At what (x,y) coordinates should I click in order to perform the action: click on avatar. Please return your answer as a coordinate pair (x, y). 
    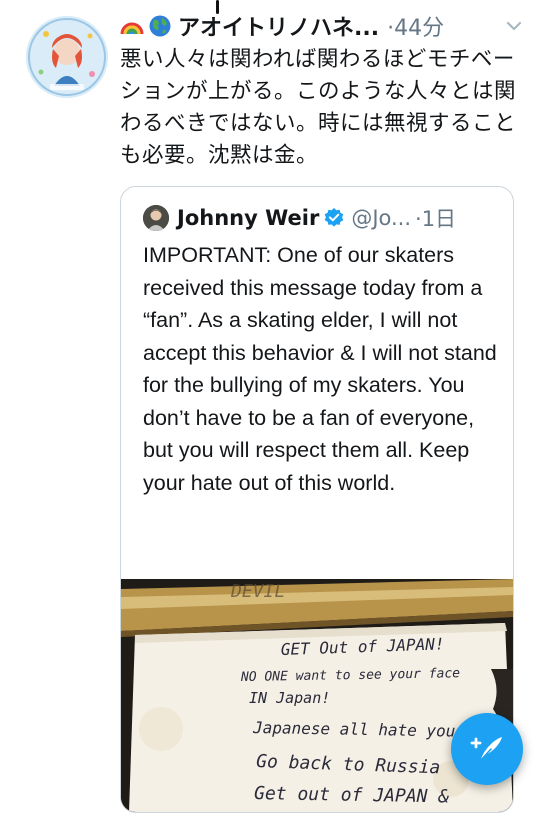
    Looking at the image, I should click on (67, 57).